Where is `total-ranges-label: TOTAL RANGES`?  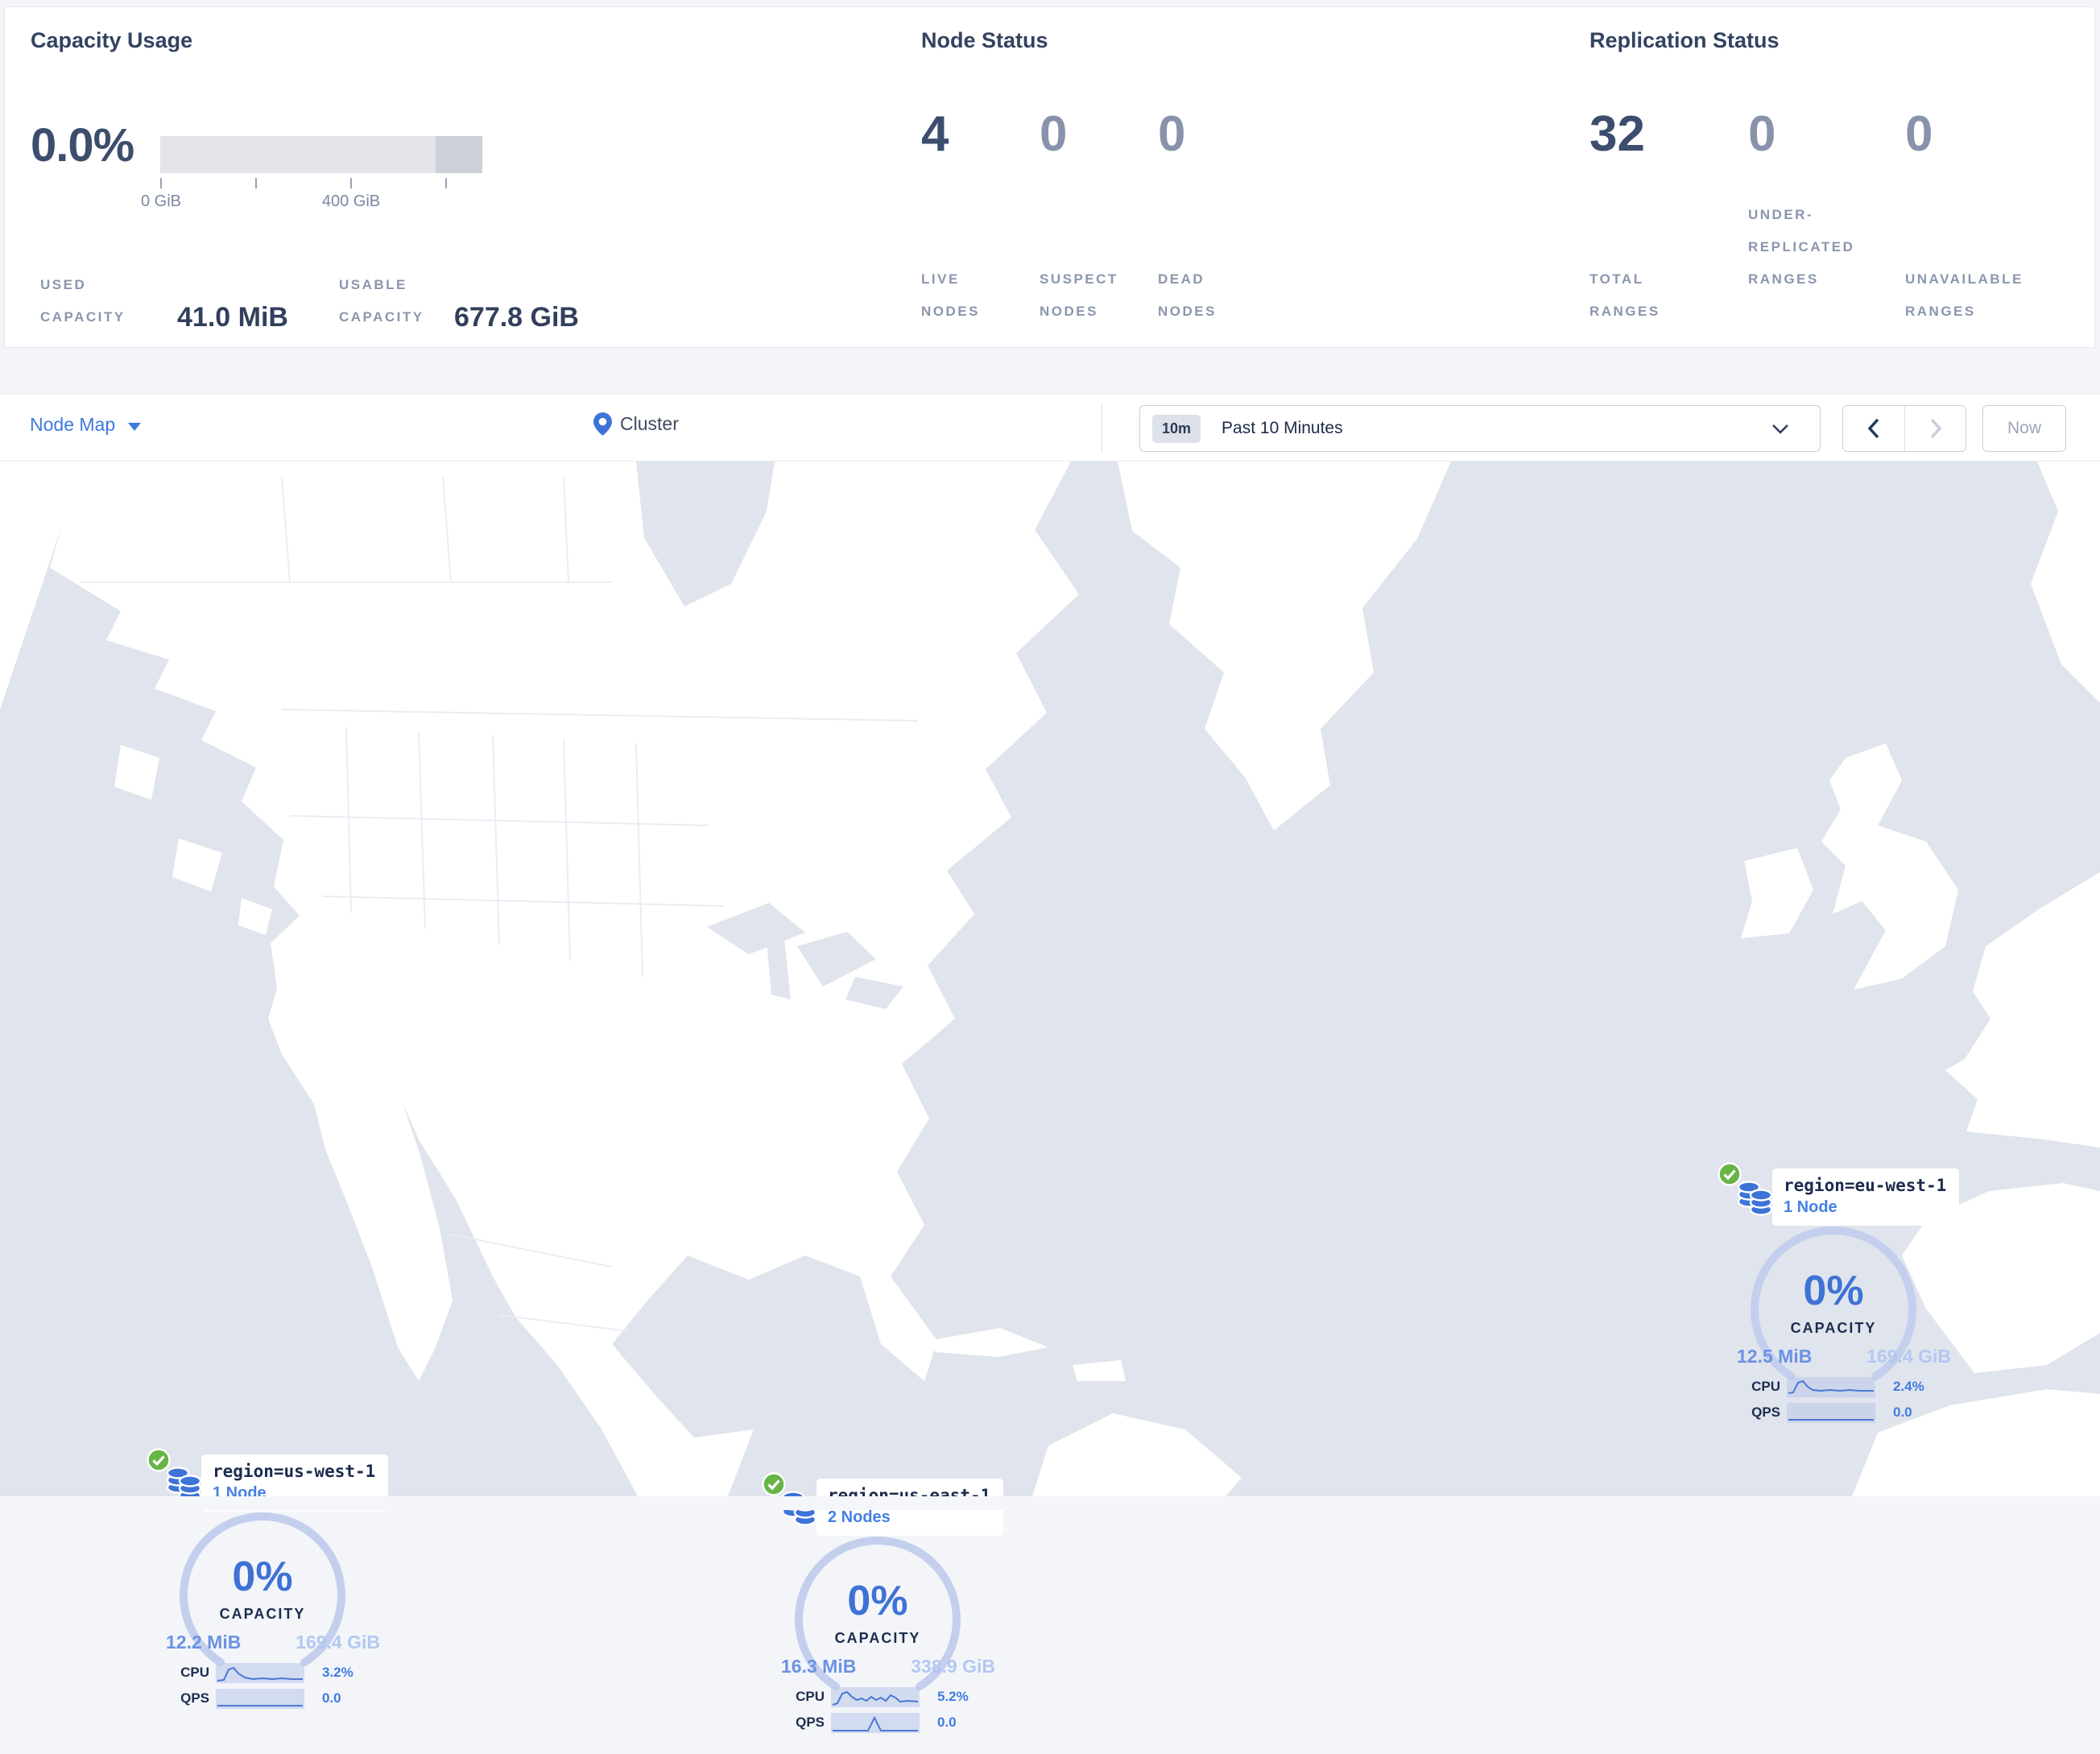 total-ranges-label: TOTAL RANGES is located at coordinates (1624, 295).